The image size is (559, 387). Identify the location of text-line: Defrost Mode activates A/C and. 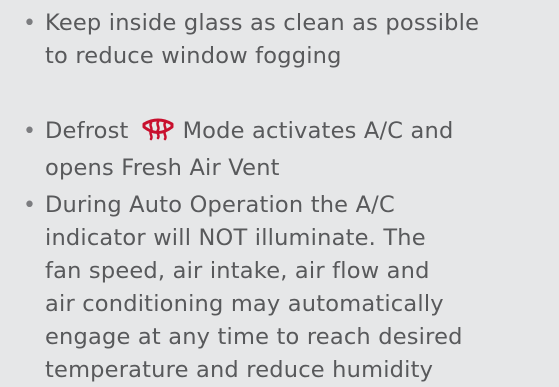
(249, 133).